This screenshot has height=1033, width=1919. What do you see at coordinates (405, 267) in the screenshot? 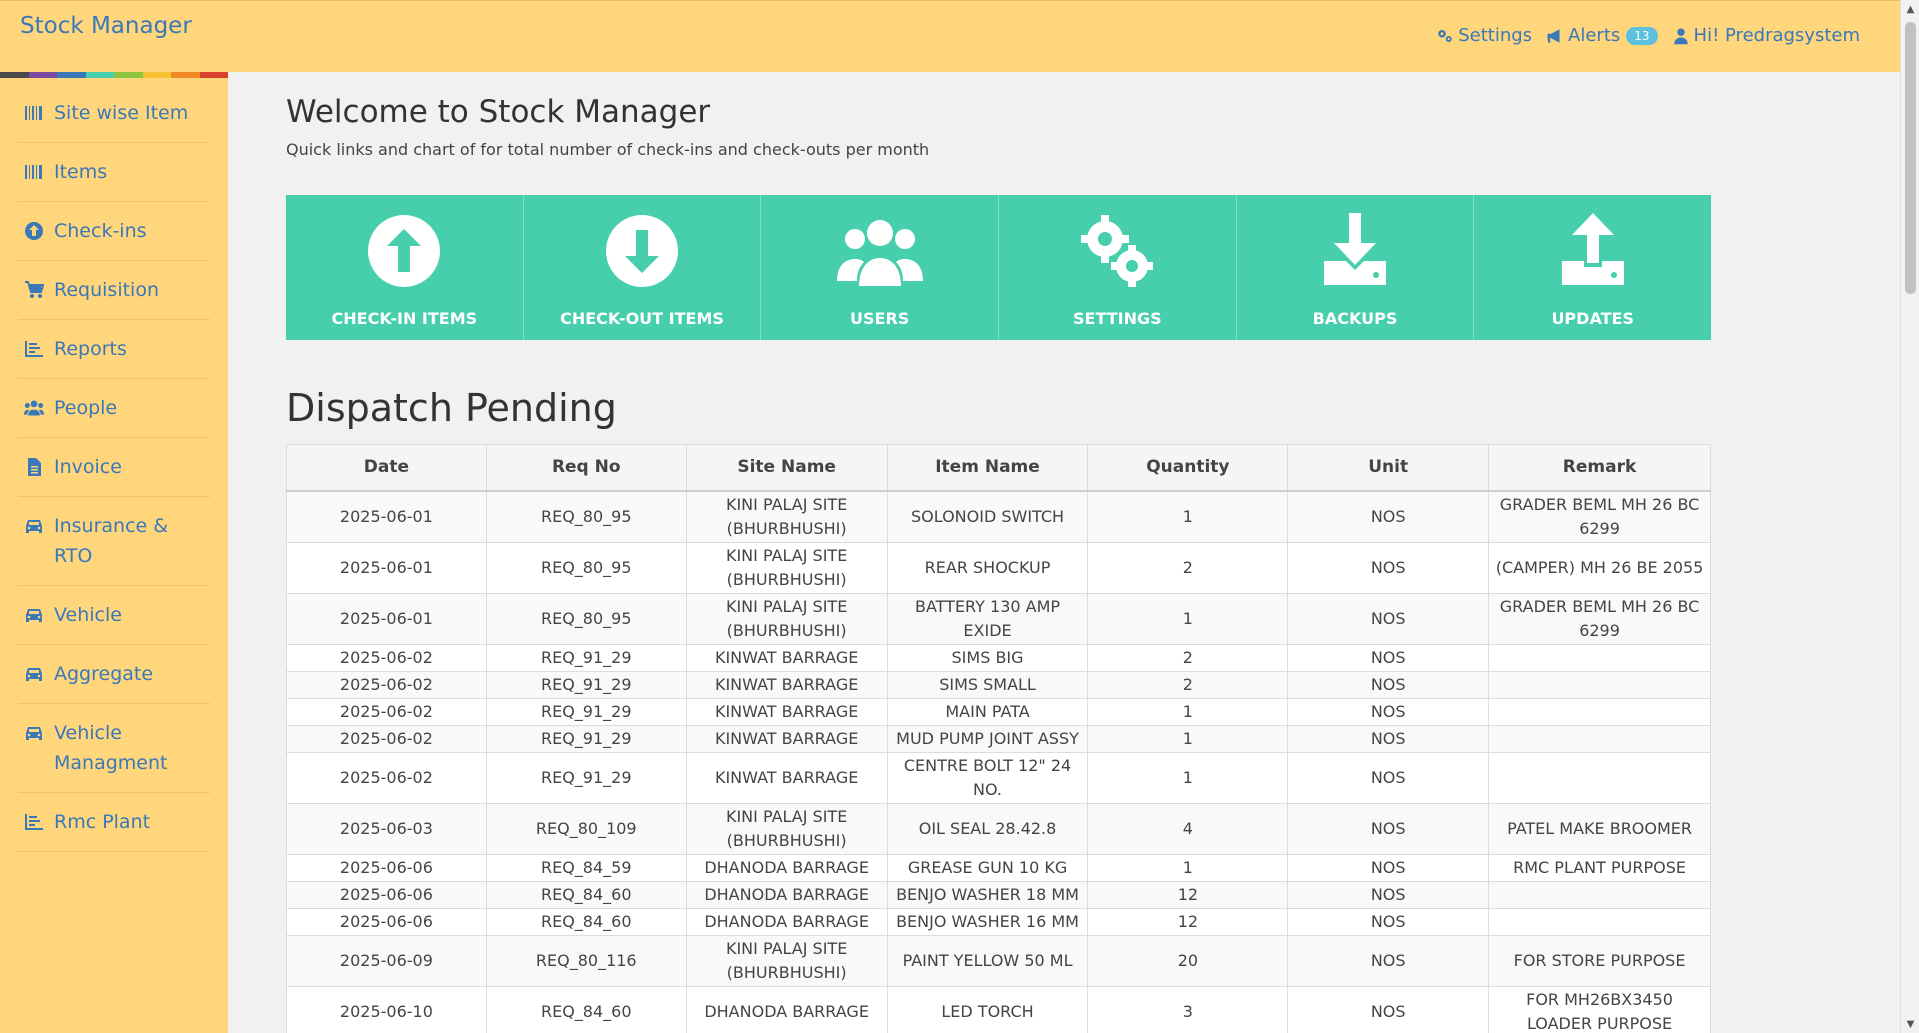
I see `tile-check-in-items: CHECK-IN ITEMS` at bounding box center [405, 267].